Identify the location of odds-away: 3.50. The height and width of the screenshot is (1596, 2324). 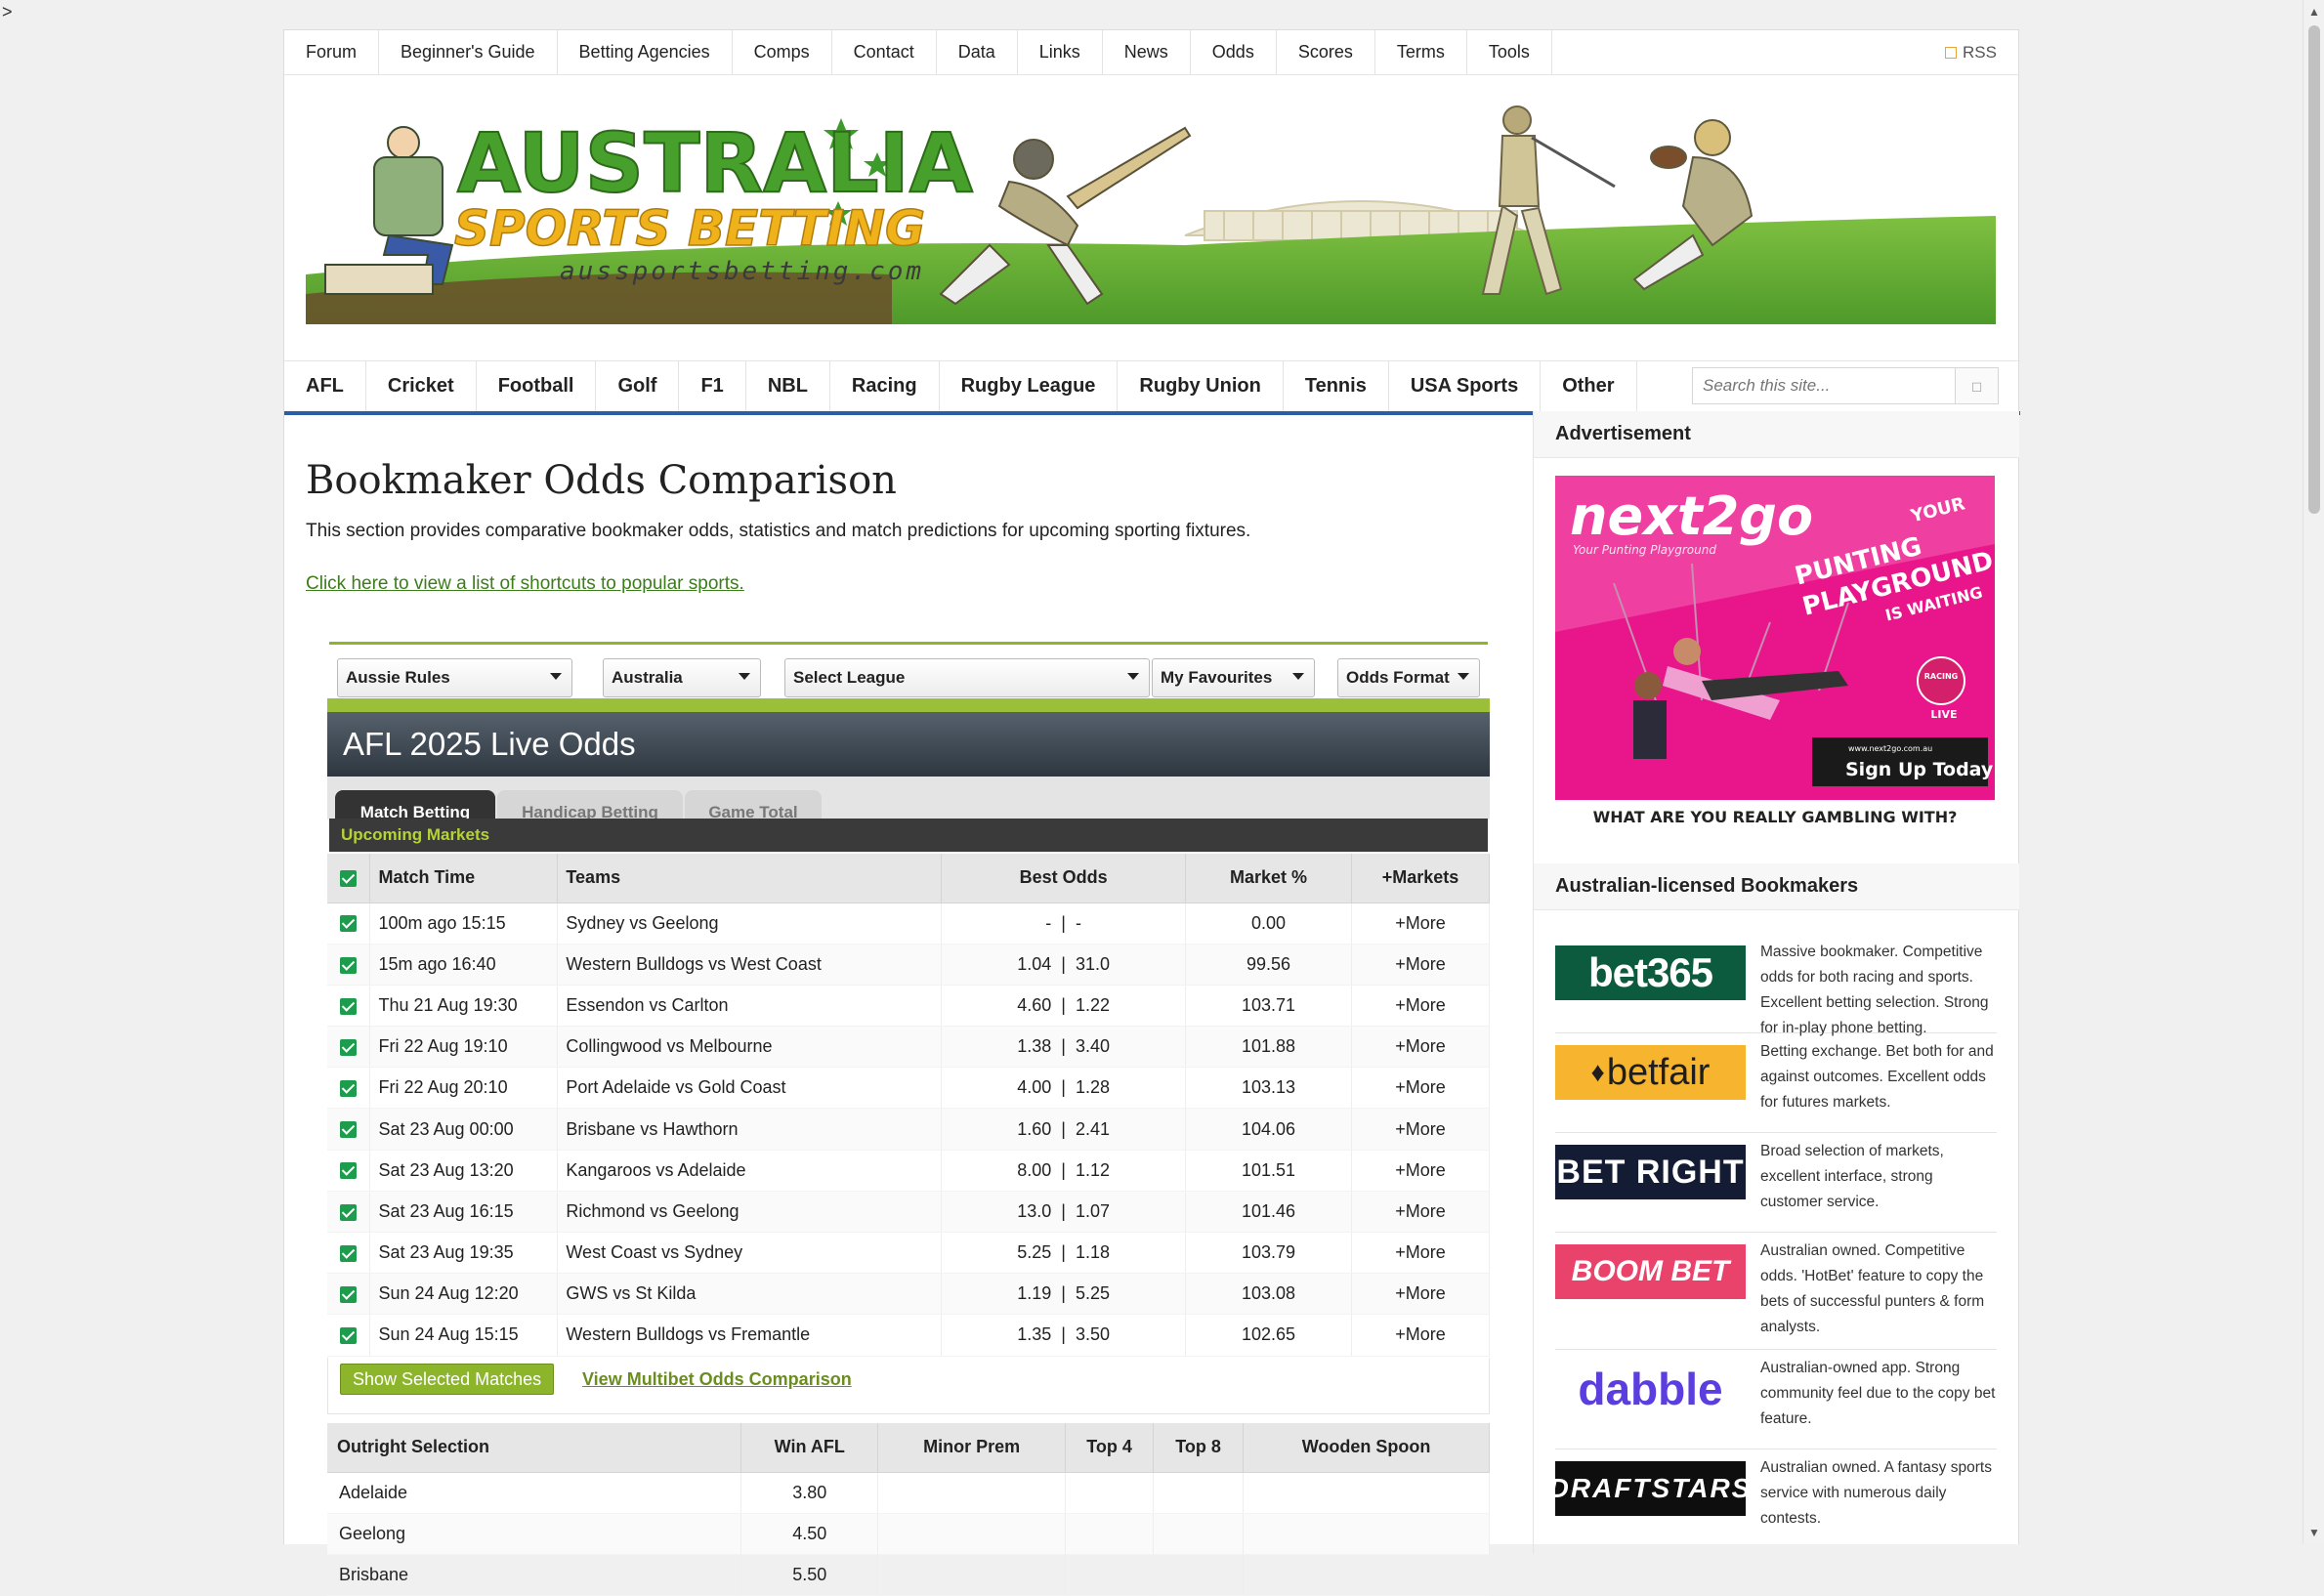
(1093, 1334).